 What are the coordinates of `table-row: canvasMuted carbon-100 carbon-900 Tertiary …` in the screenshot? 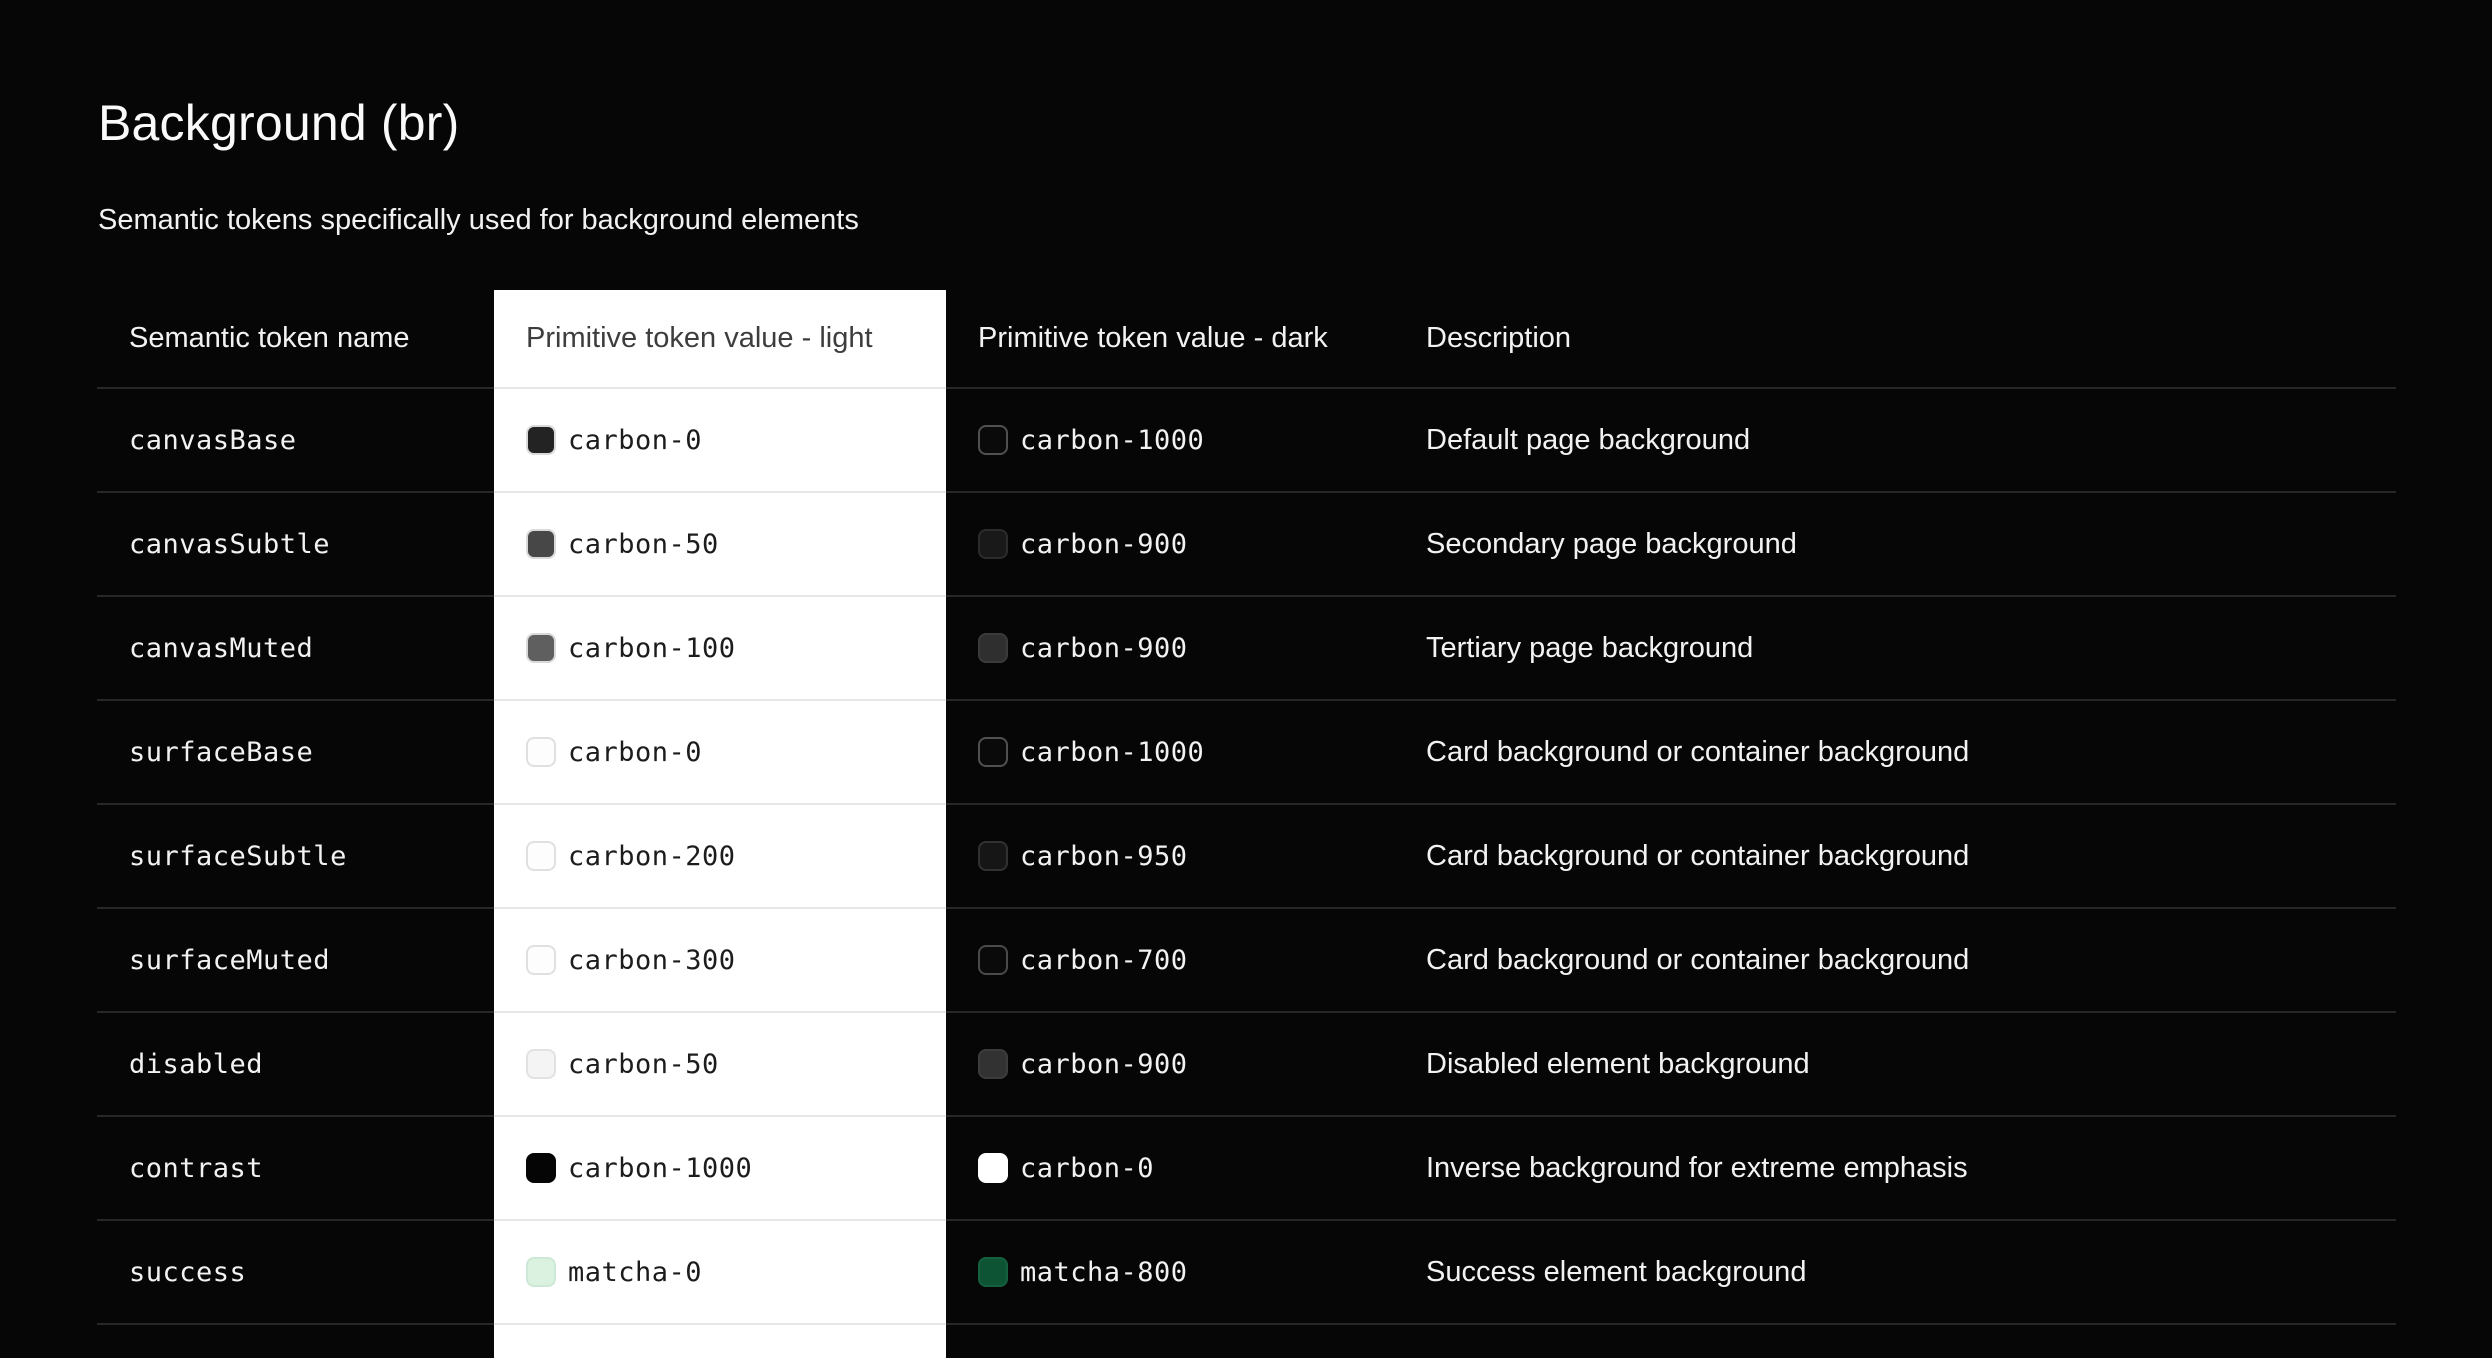 It's located at (1246, 649).